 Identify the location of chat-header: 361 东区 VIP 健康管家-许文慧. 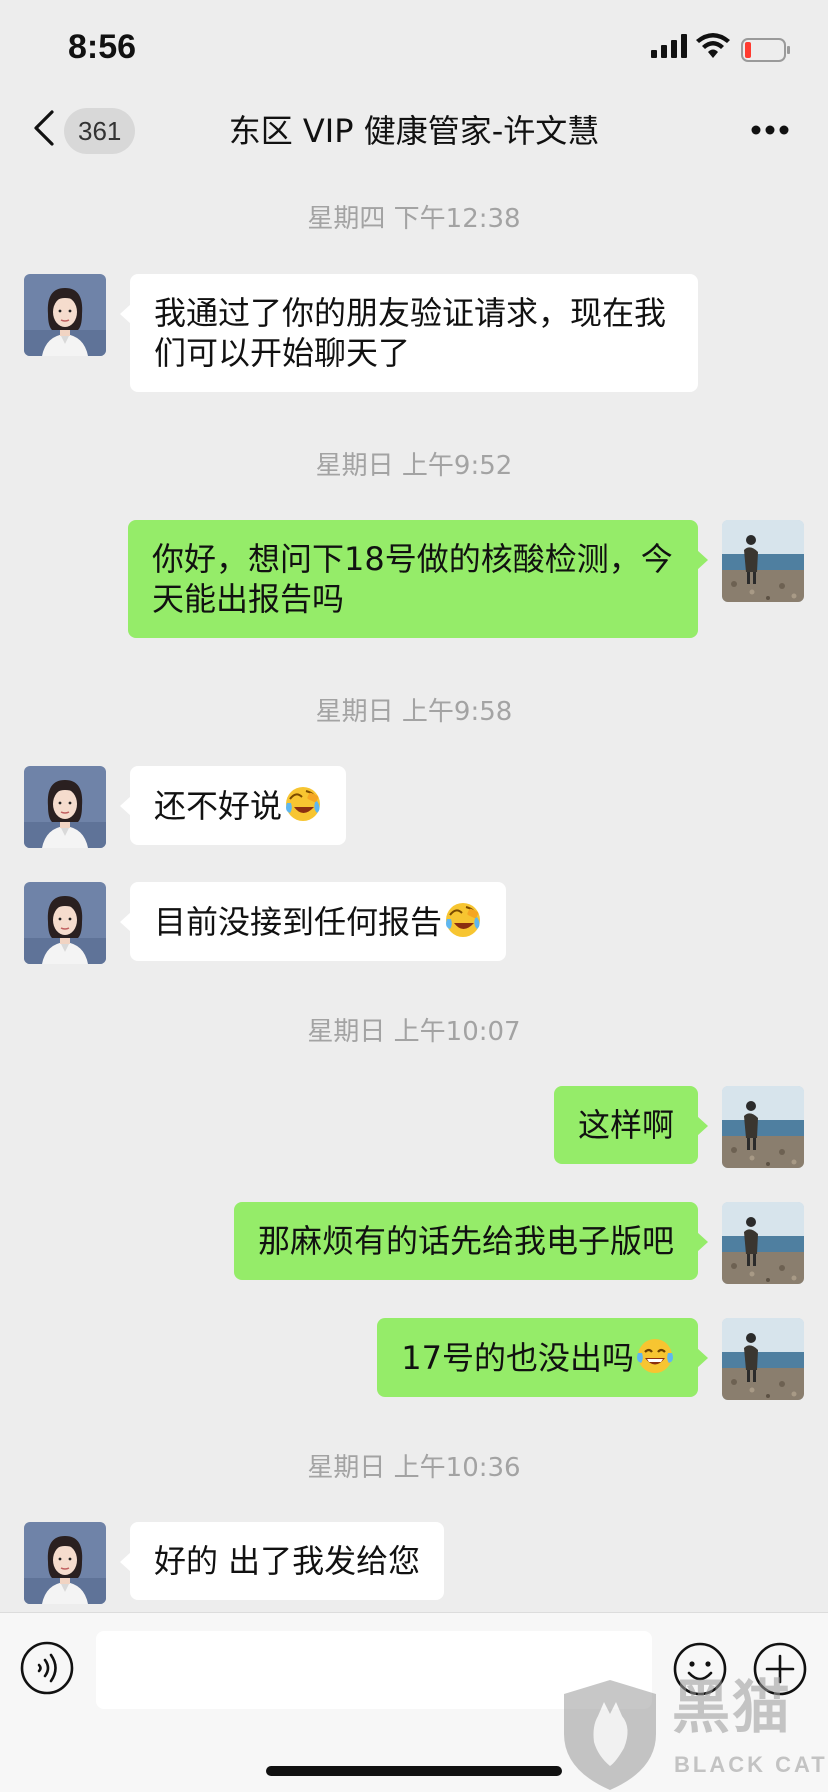
(414, 144).